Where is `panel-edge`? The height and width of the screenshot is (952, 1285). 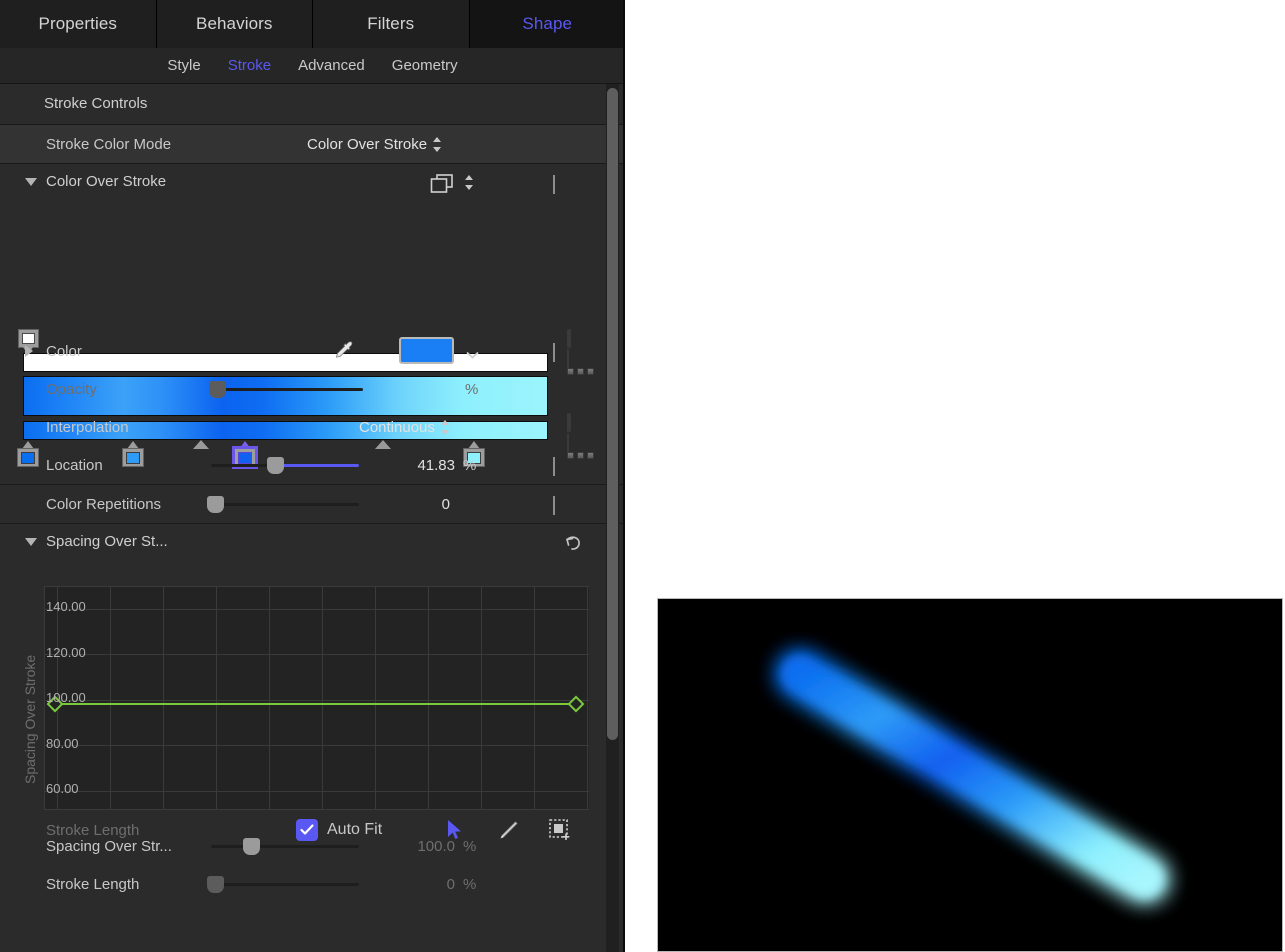 panel-edge is located at coordinates (624, 476).